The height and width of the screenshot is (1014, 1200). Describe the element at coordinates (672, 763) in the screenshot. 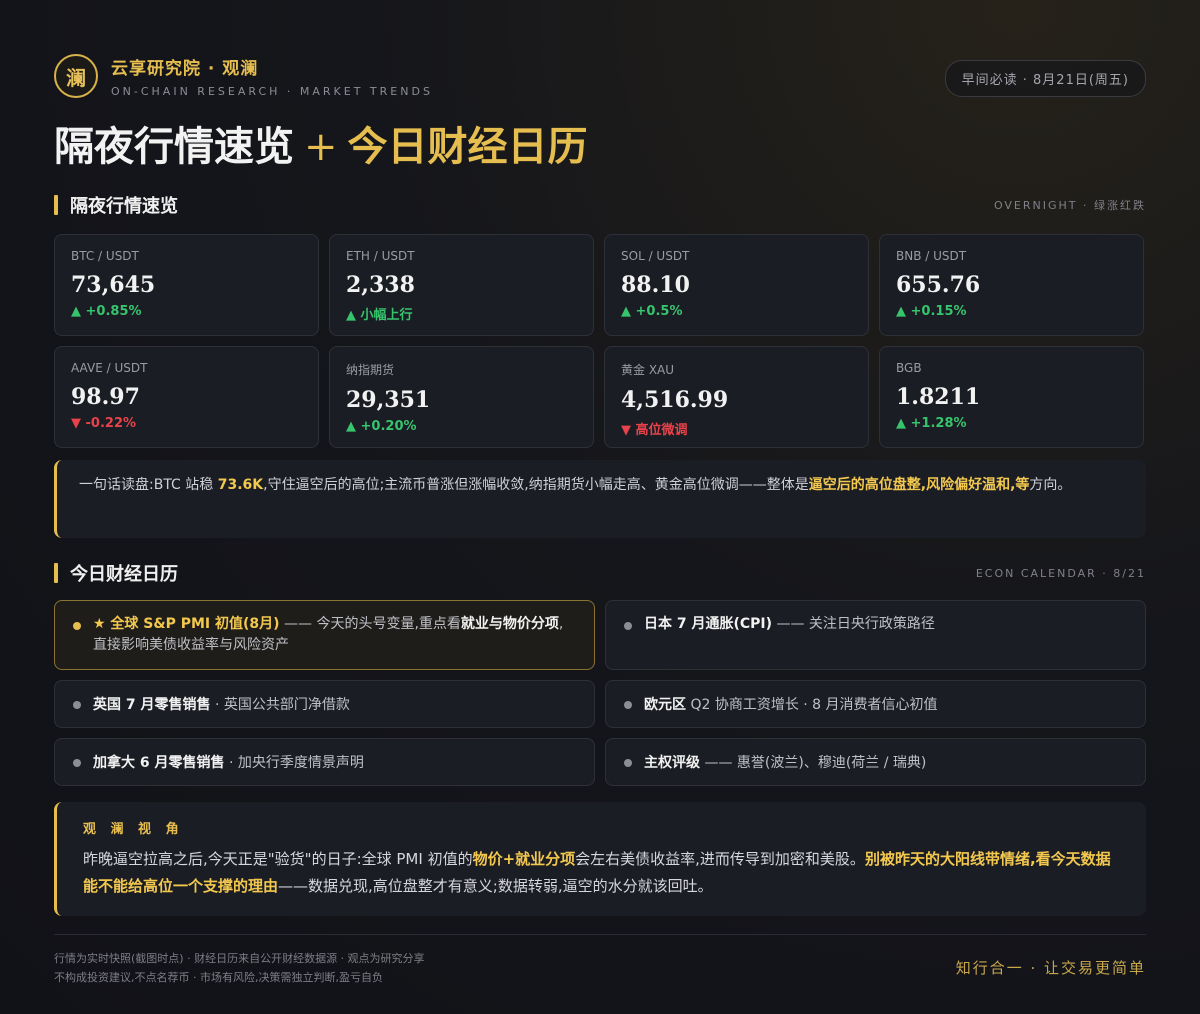

I see `event-title: 主权评级` at that location.